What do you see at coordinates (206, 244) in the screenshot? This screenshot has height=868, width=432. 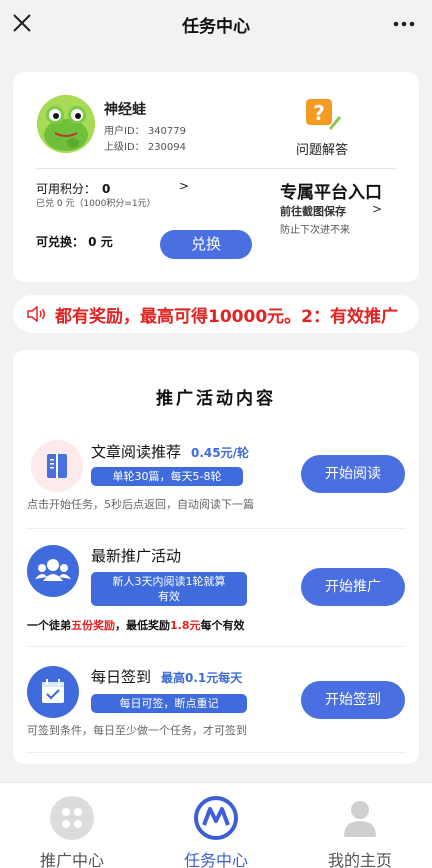 I see `exchange-button: 兑换` at bounding box center [206, 244].